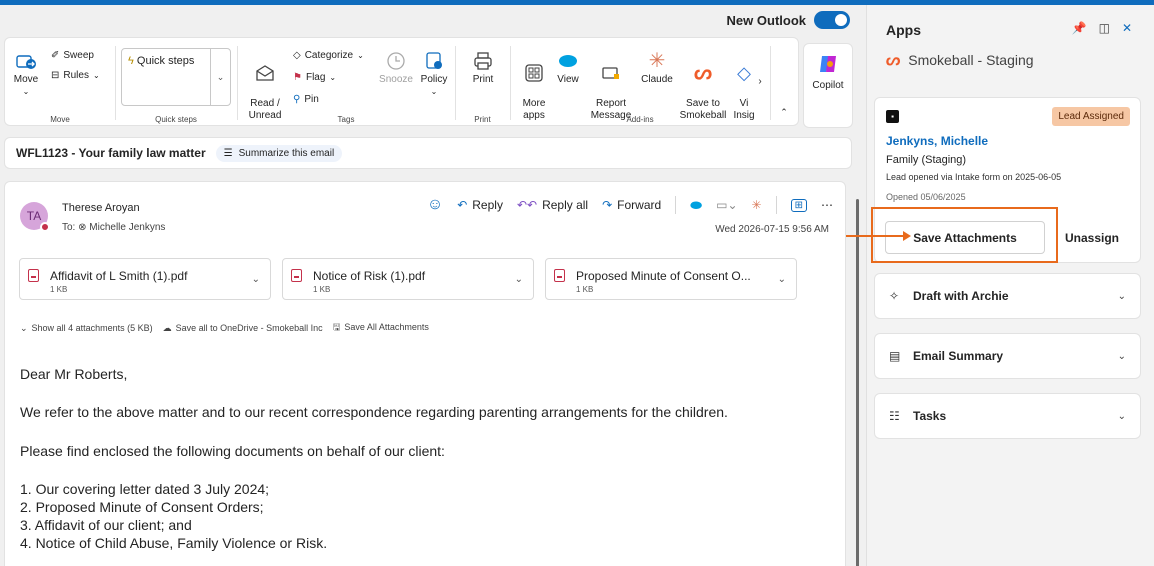  Describe the element at coordinates (106, 525) in the screenshot. I see `body-line: 3. Affidavit of our client; and` at that location.